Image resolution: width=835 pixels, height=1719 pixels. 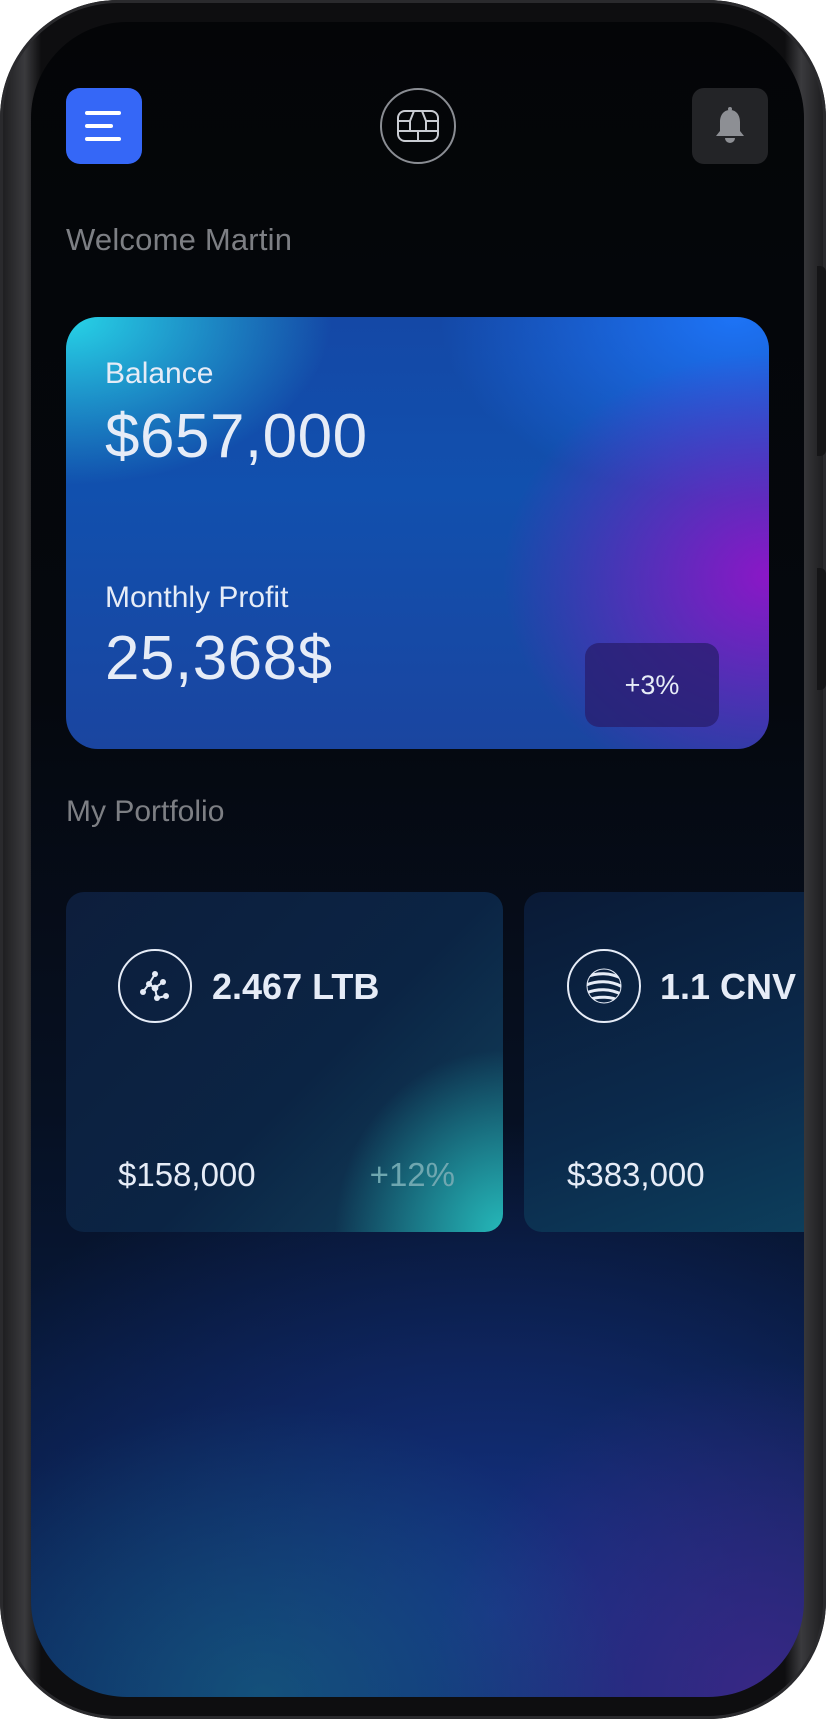 I want to click on coin-change: +12%, so click(x=412, y=1174).